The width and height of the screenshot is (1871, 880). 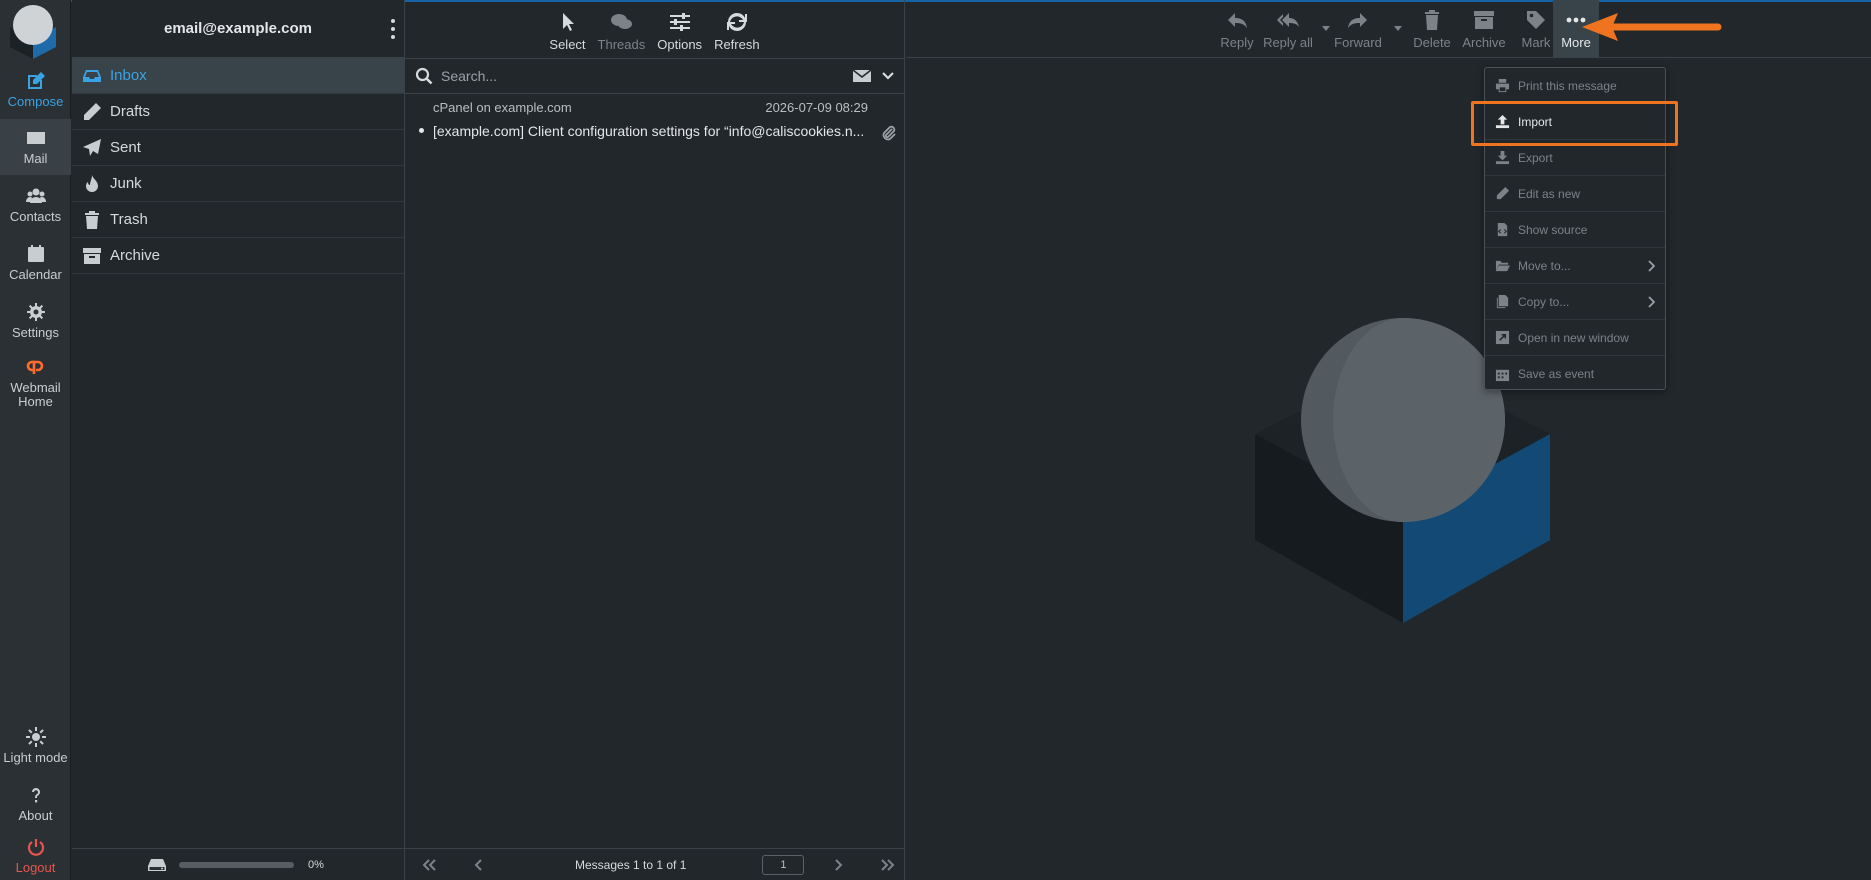 I want to click on contacts-button: Contacts, so click(x=35, y=205).